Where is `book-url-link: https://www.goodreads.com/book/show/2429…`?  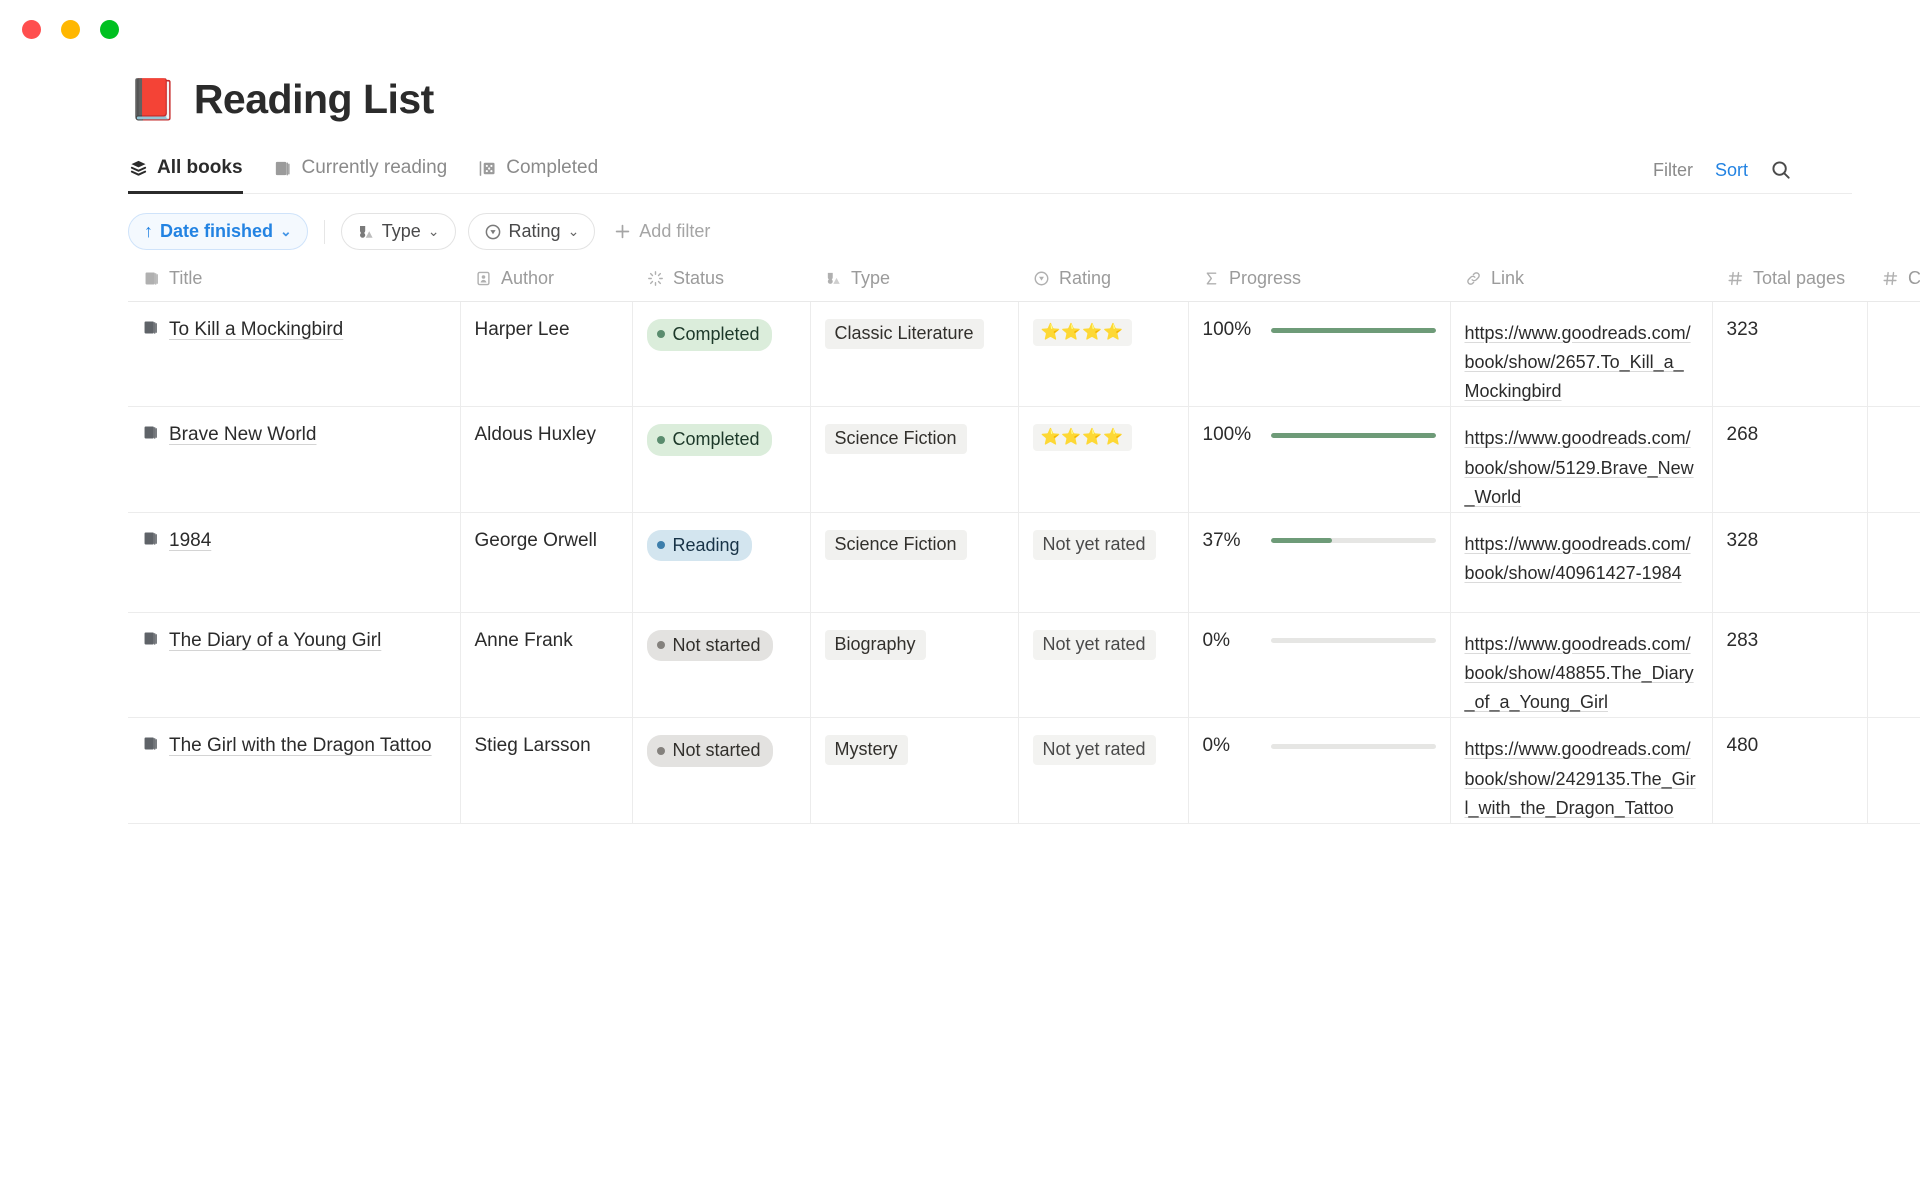
book-url-link: https://www.goodreads.com/book/show/2429… is located at coordinates (1580, 778).